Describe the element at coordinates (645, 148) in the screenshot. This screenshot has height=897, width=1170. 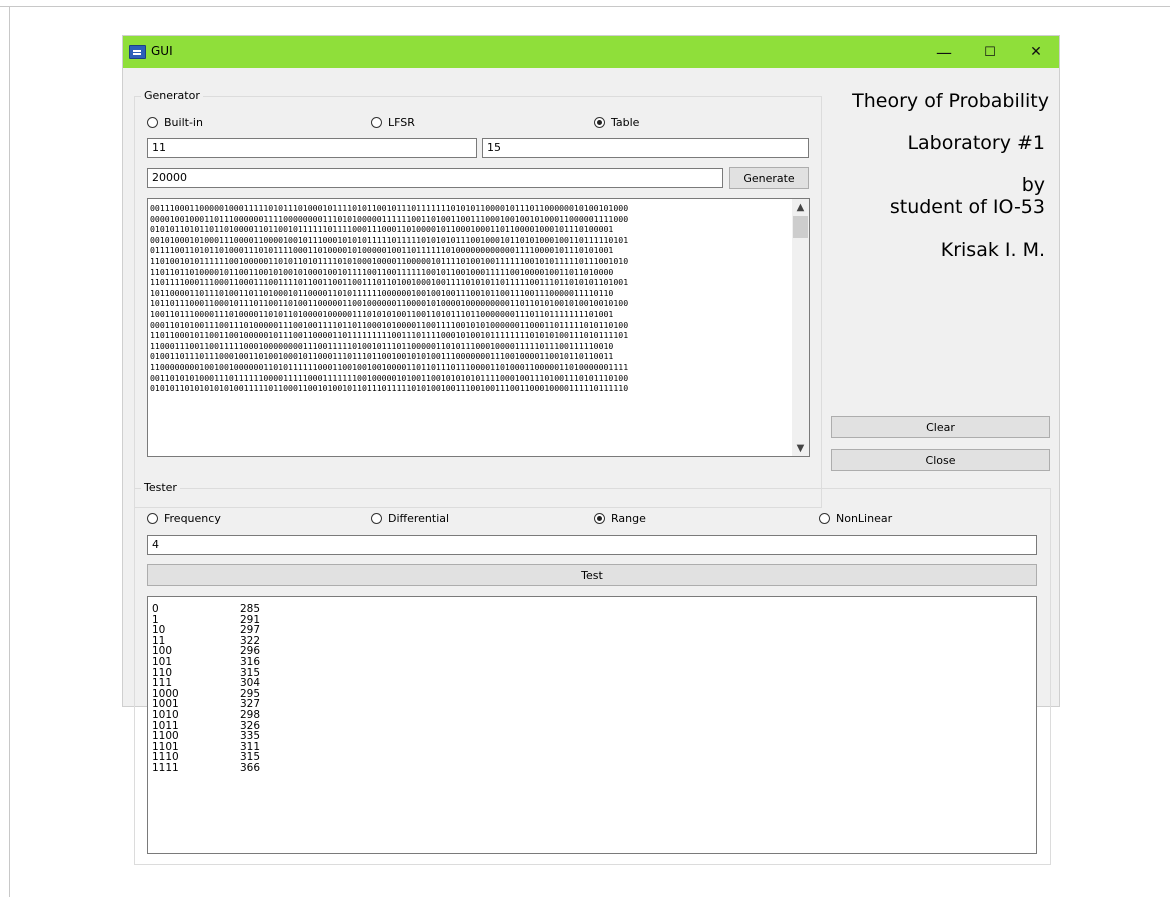
I see `param2-input: 15` at that location.